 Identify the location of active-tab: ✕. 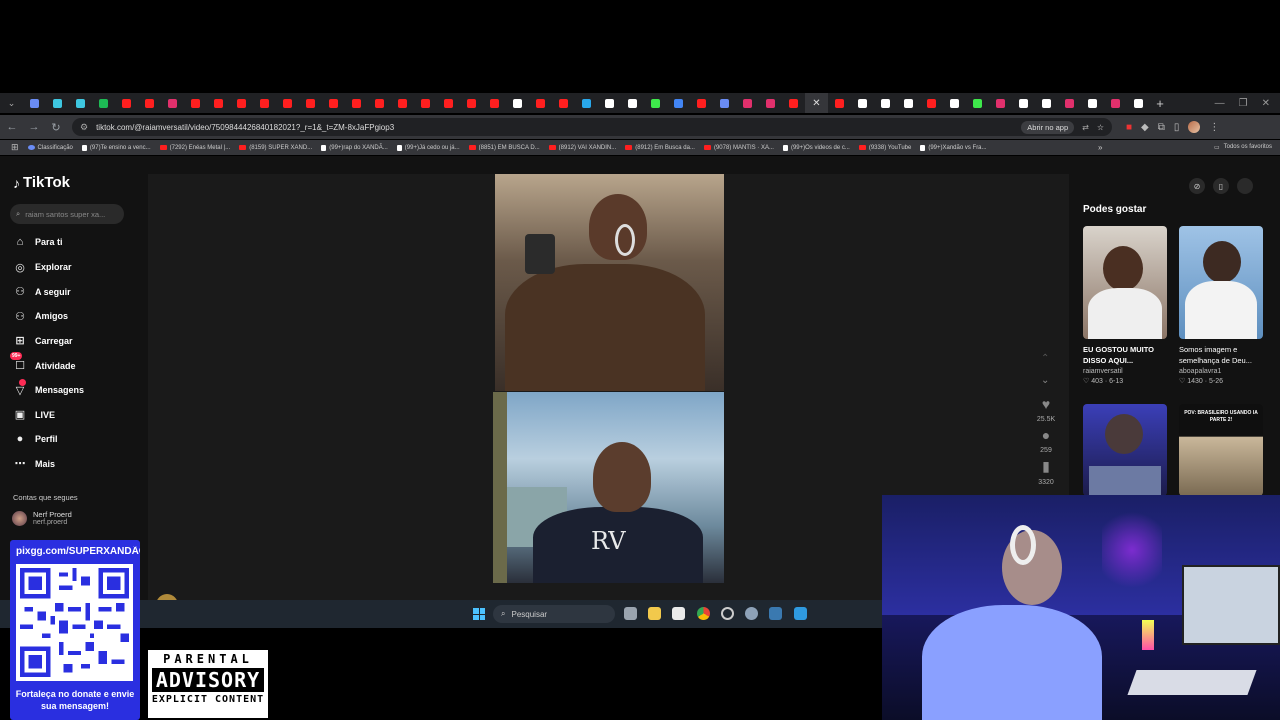
(816, 103).